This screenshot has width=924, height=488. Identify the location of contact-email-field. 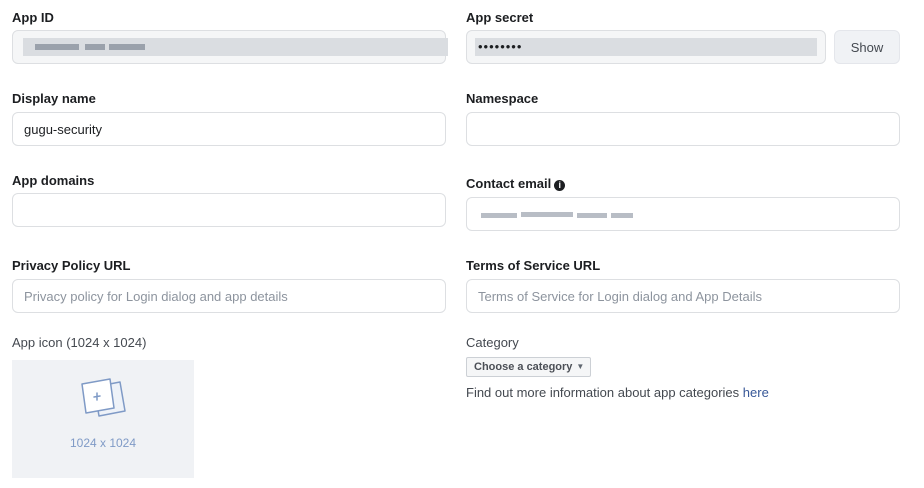
(683, 214).